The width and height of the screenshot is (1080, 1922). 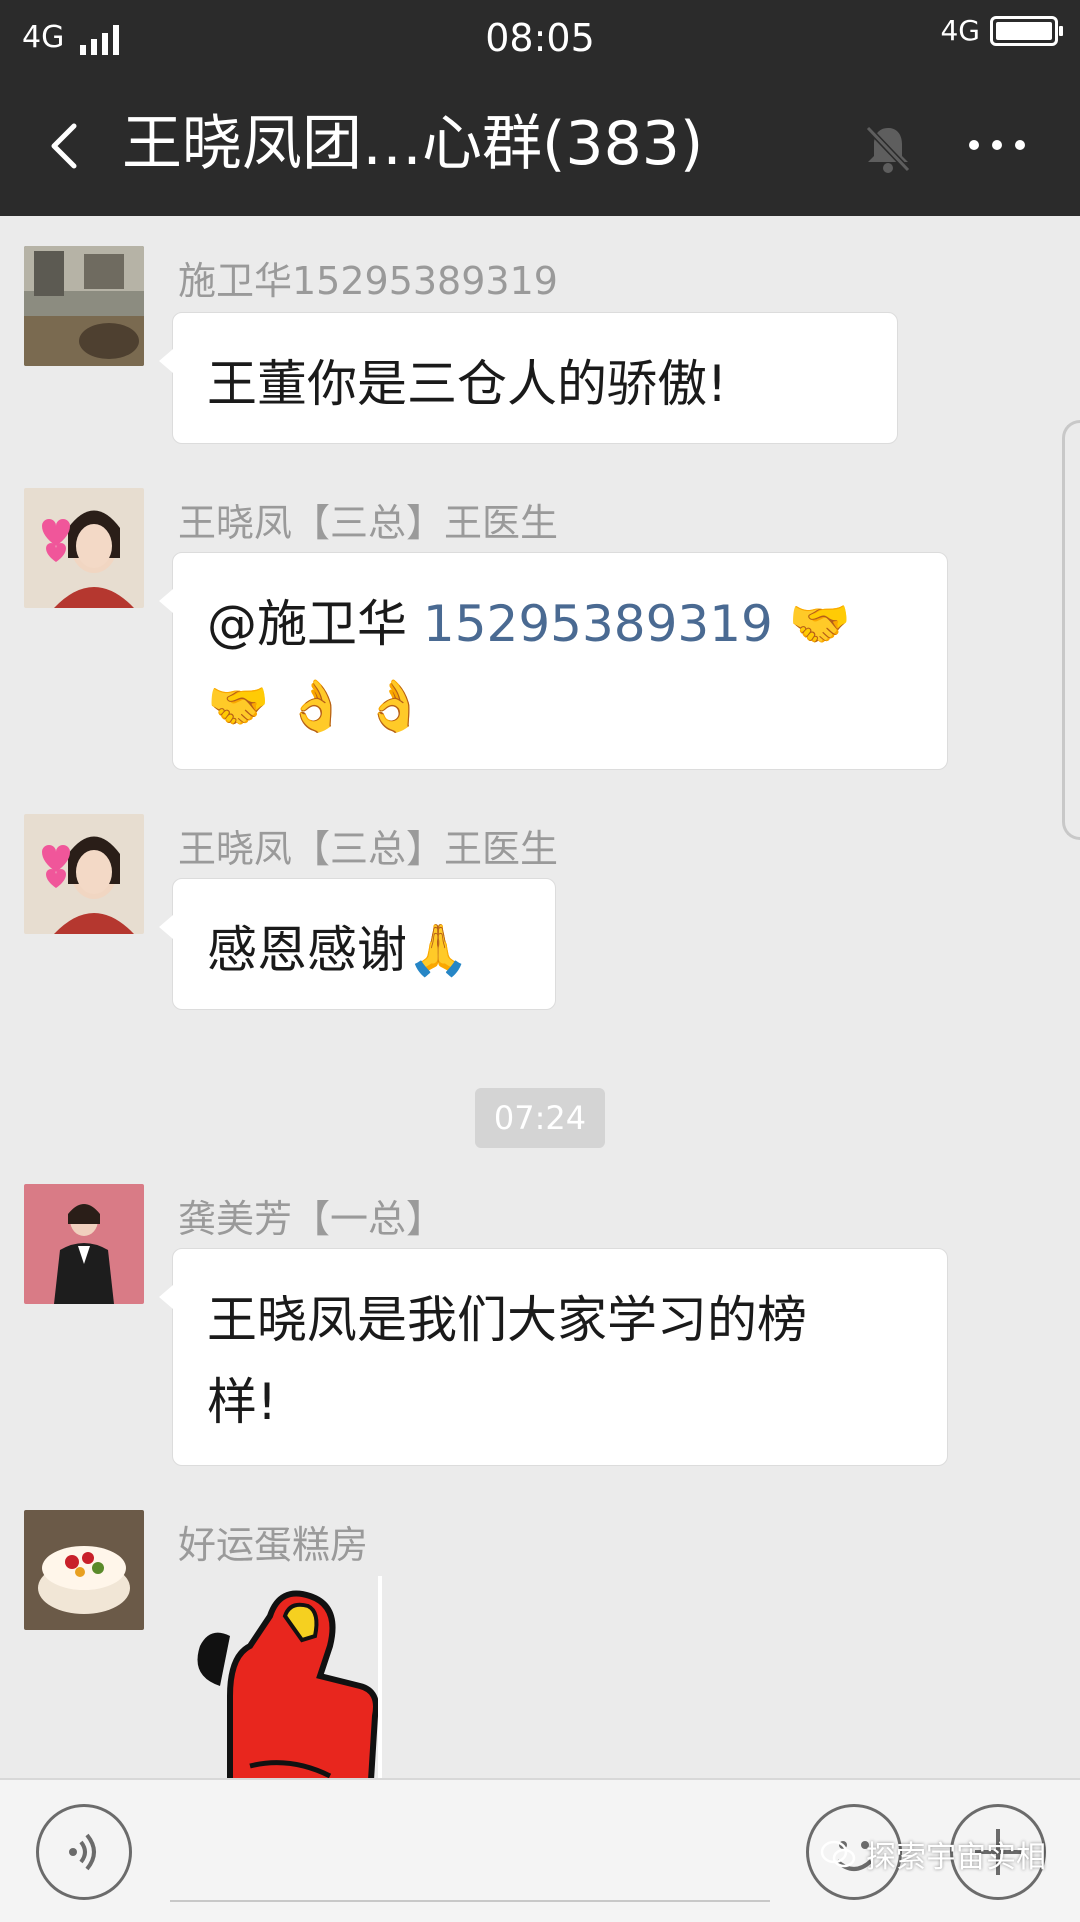 I want to click on message-bubble: 王晓凤是我们大家学习的榜 样!, so click(x=553, y=1357).